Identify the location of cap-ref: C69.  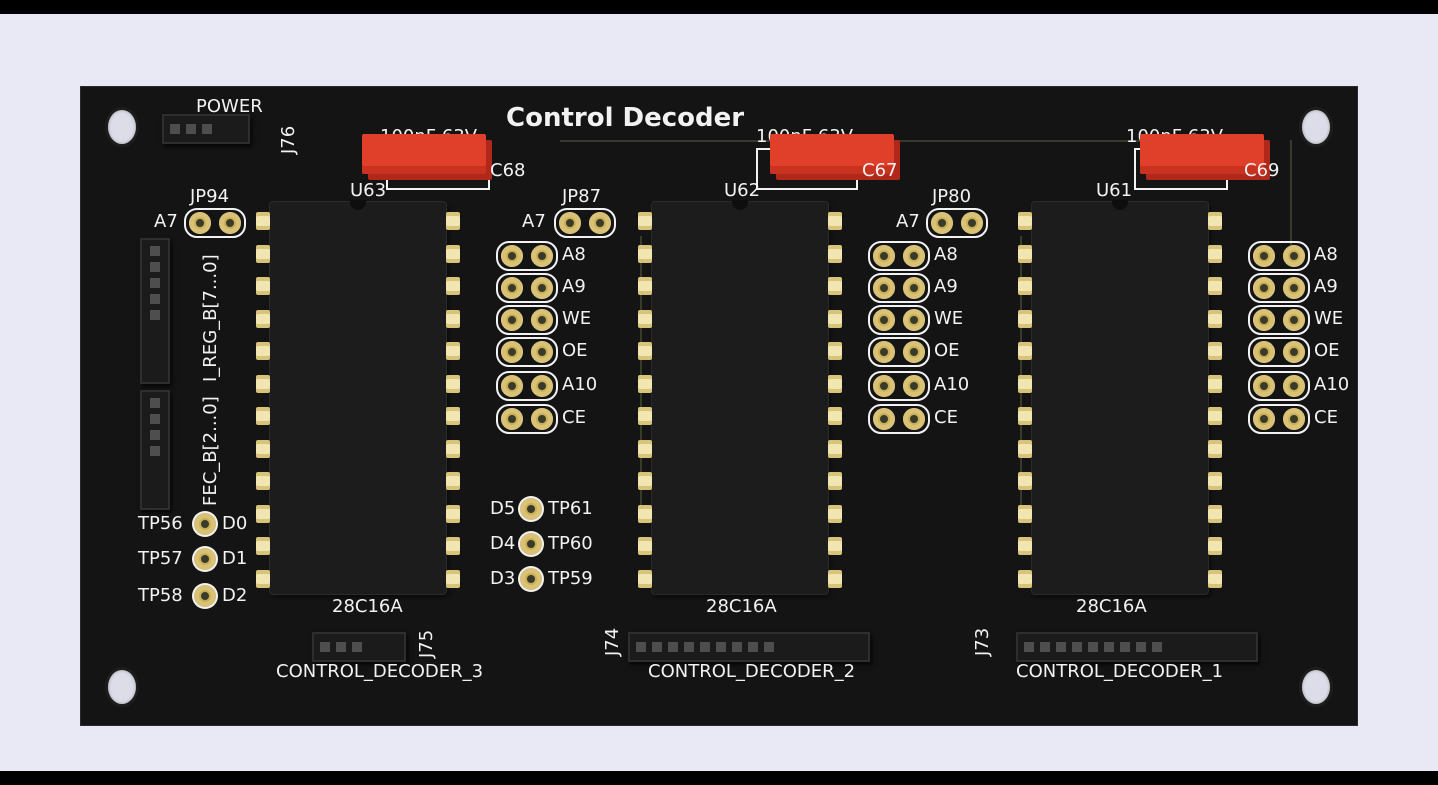
(1262, 170).